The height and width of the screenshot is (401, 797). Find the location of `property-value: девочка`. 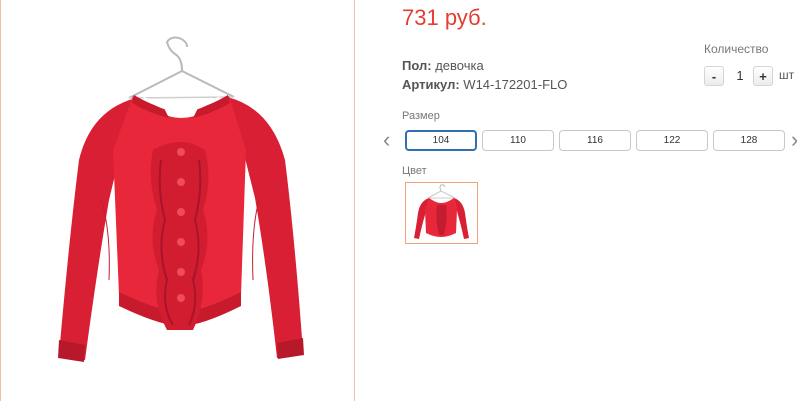

property-value: девочка is located at coordinates (459, 65).